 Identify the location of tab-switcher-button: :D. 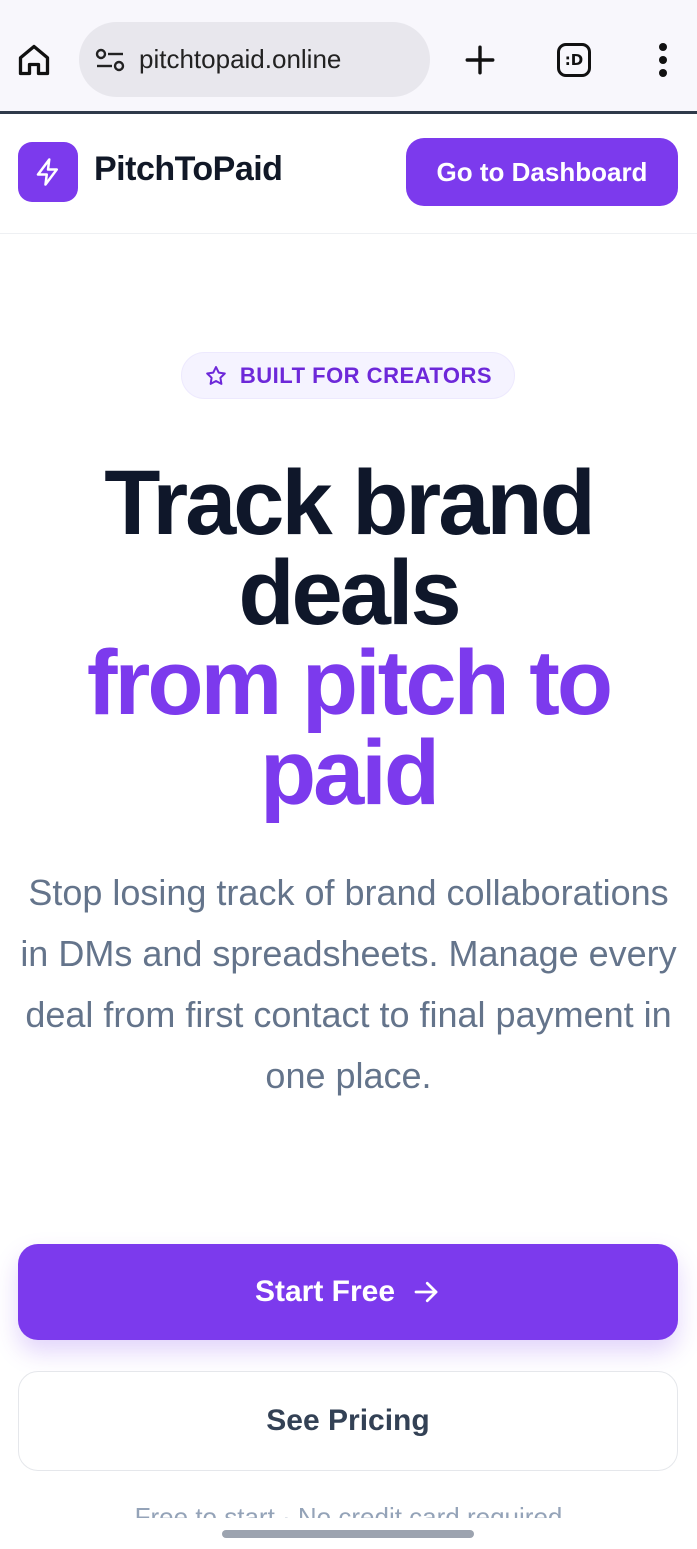
(574, 60).